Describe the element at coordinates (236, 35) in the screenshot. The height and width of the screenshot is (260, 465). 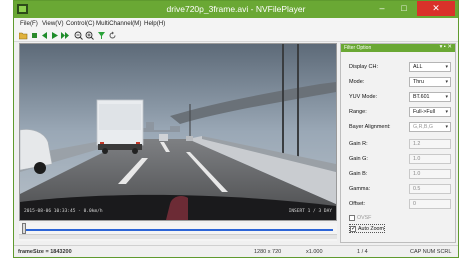
I see `toolbar` at that location.